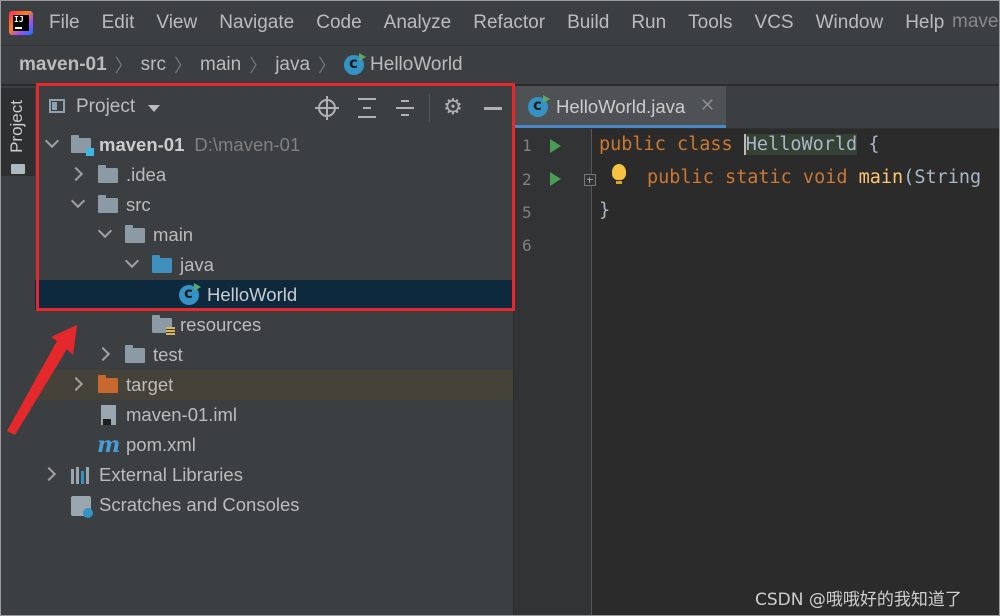  Describe the element at coordinates (118, 23) in the screenshot. I see `menu-edit: Edit` at that location.